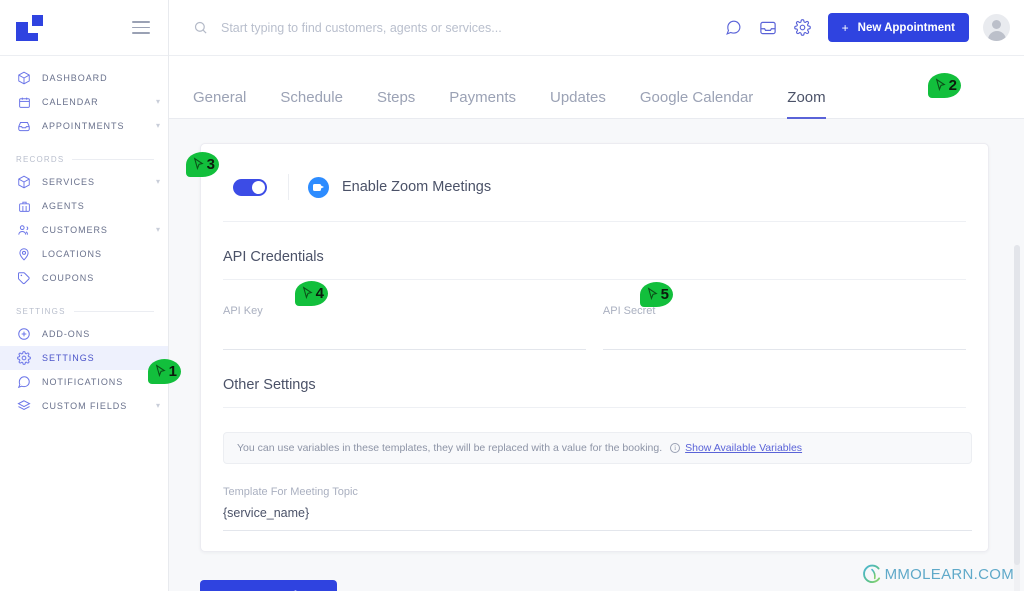 The height and width of the screenshot is (591, 1024). I want to click on tag-icon, so click(24, 278).